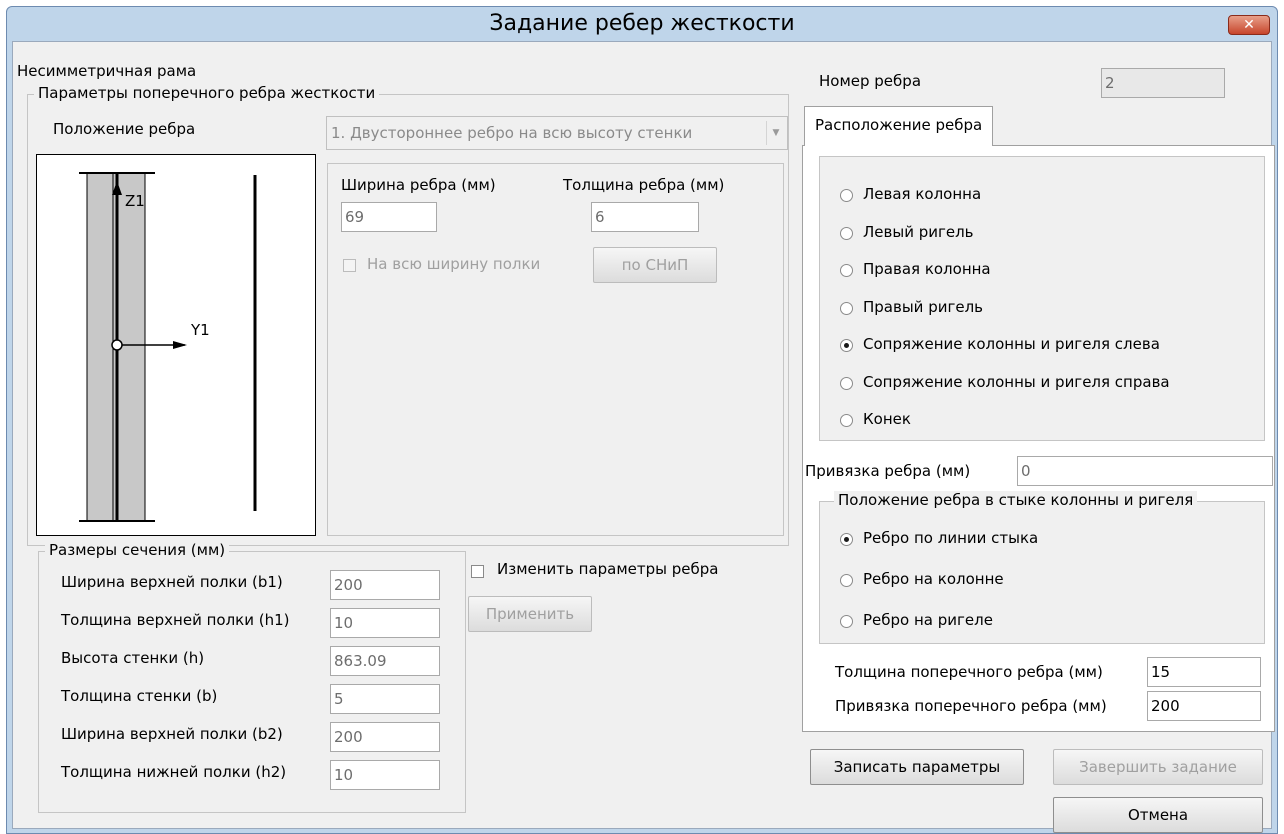 This screenshot has height=834, width=1284. I want to click on snip-button: по СНиП, so click(655, 265).